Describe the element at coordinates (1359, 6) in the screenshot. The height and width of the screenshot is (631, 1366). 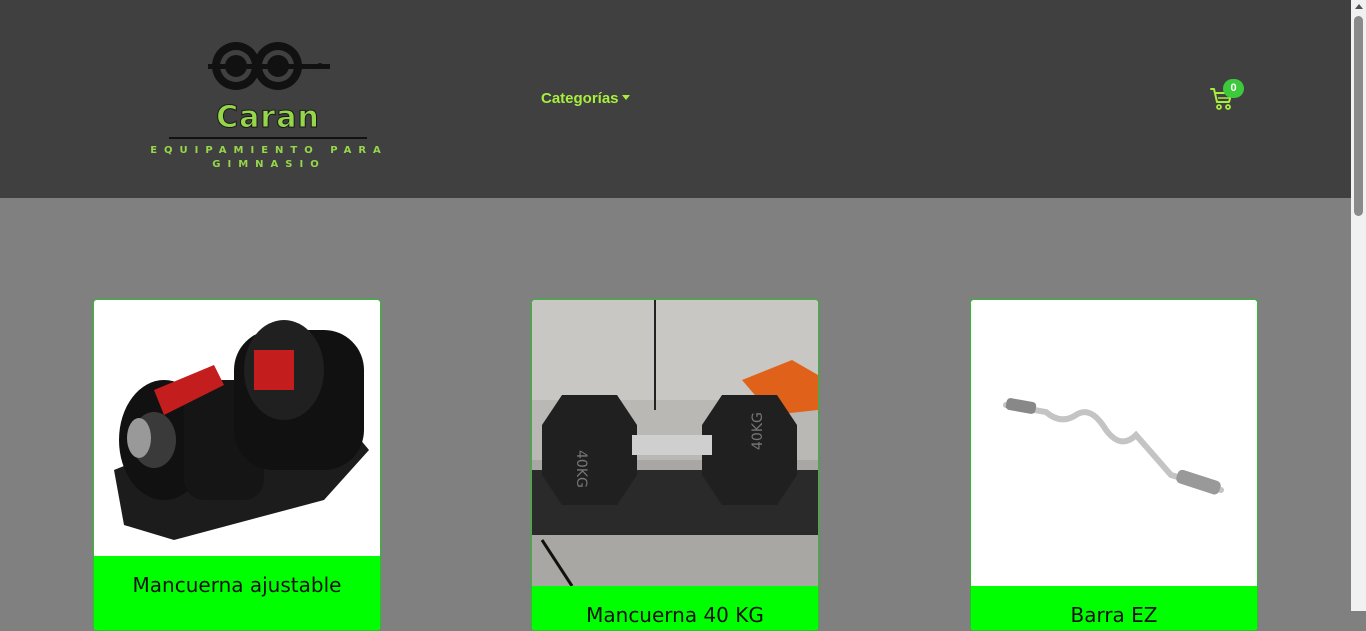
I see `scroll-up-arrow-icon` at that location.